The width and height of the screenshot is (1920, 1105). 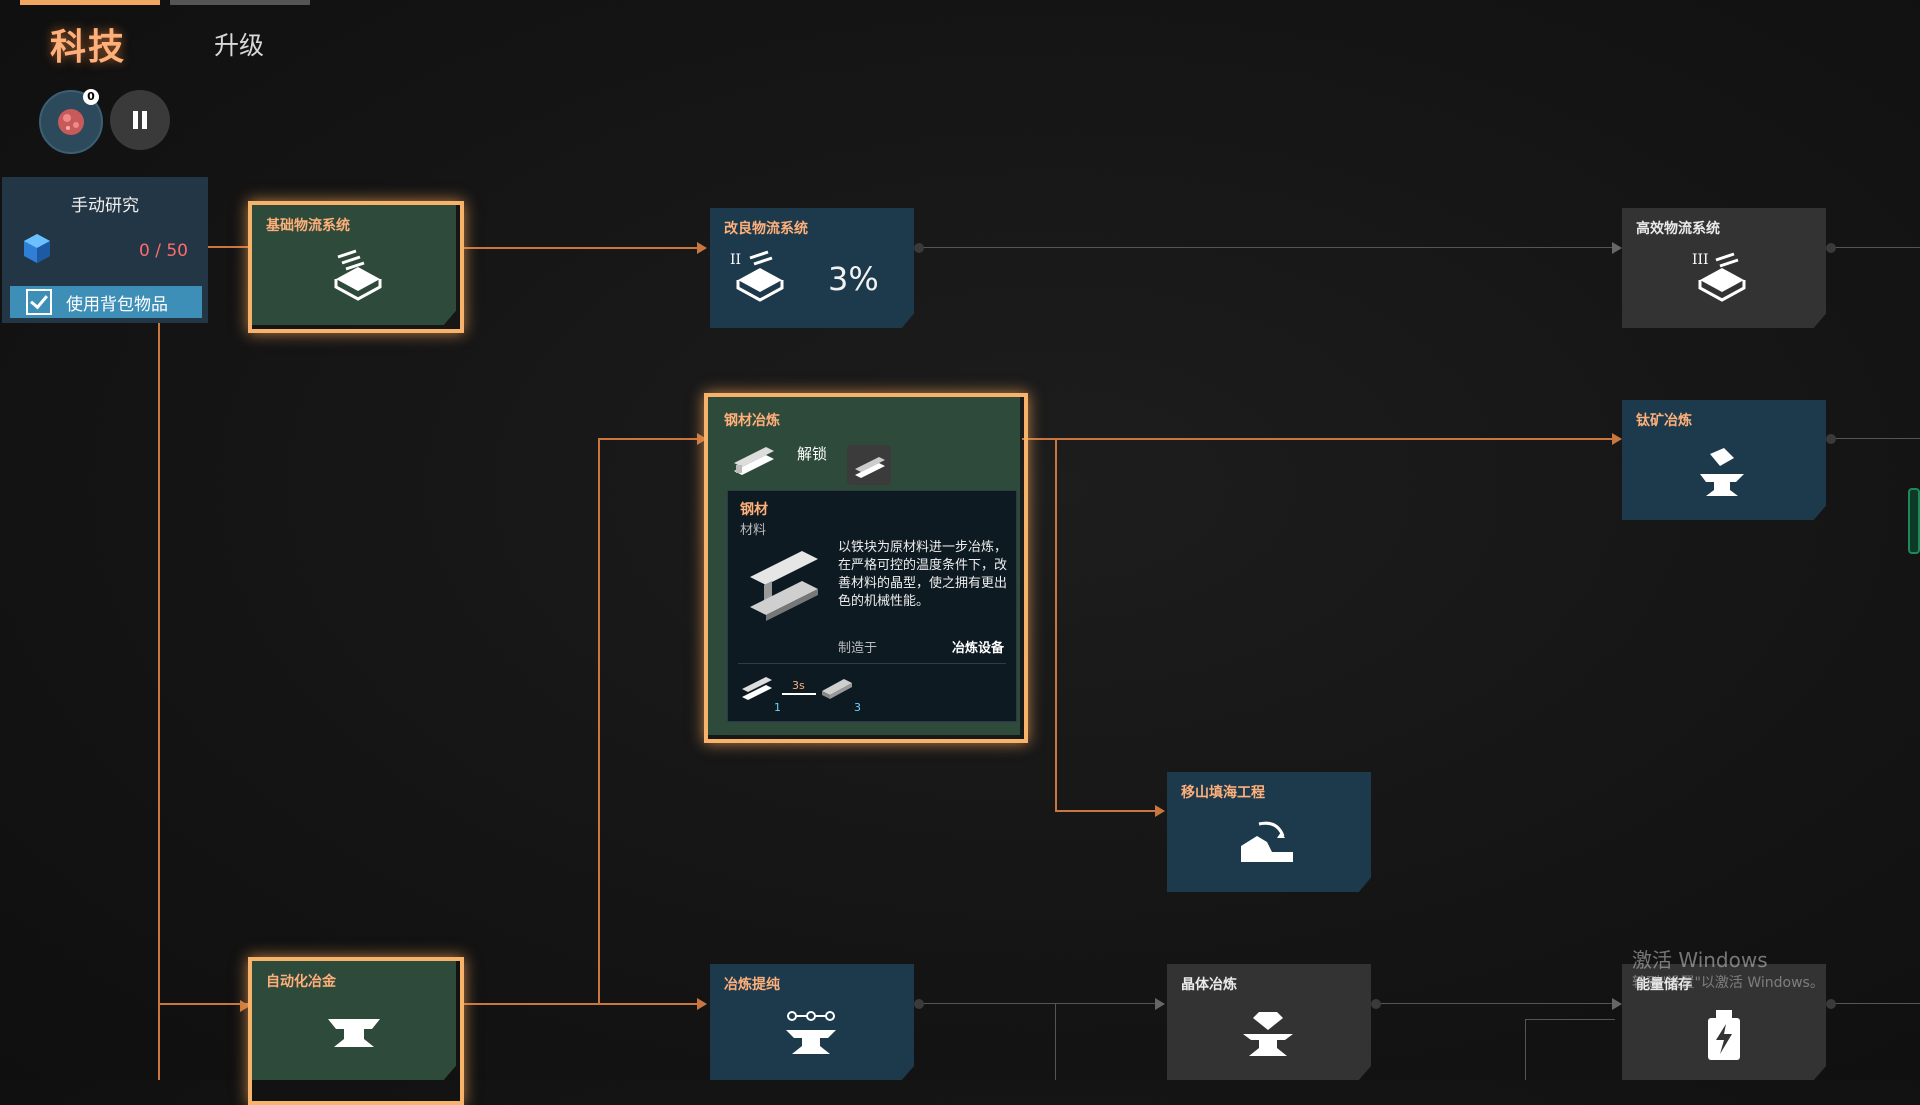 What do you see at coordinates (1728, 983) in the screenshot?
I see `windows-activation-watermark-sub: 转到"设置"以激活 Windows。` at bounding box center [1728, 983].